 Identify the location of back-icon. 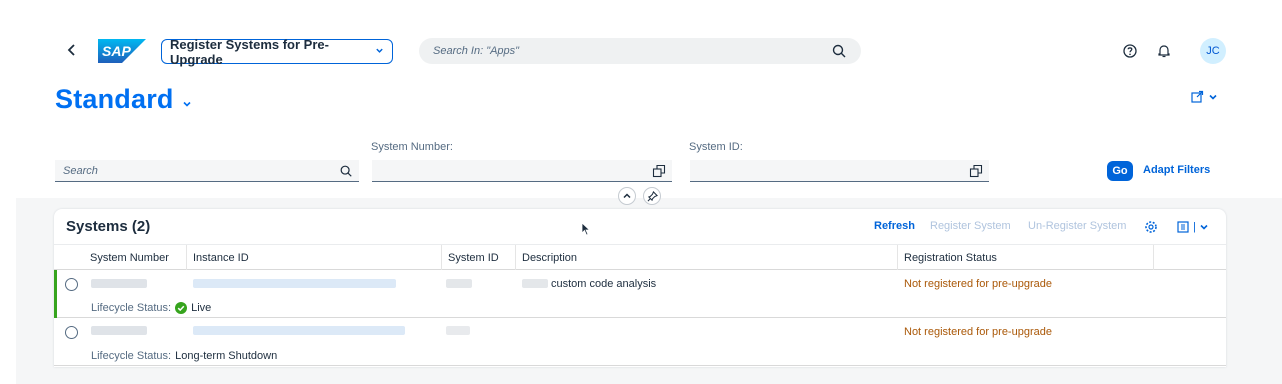
(71, 50).